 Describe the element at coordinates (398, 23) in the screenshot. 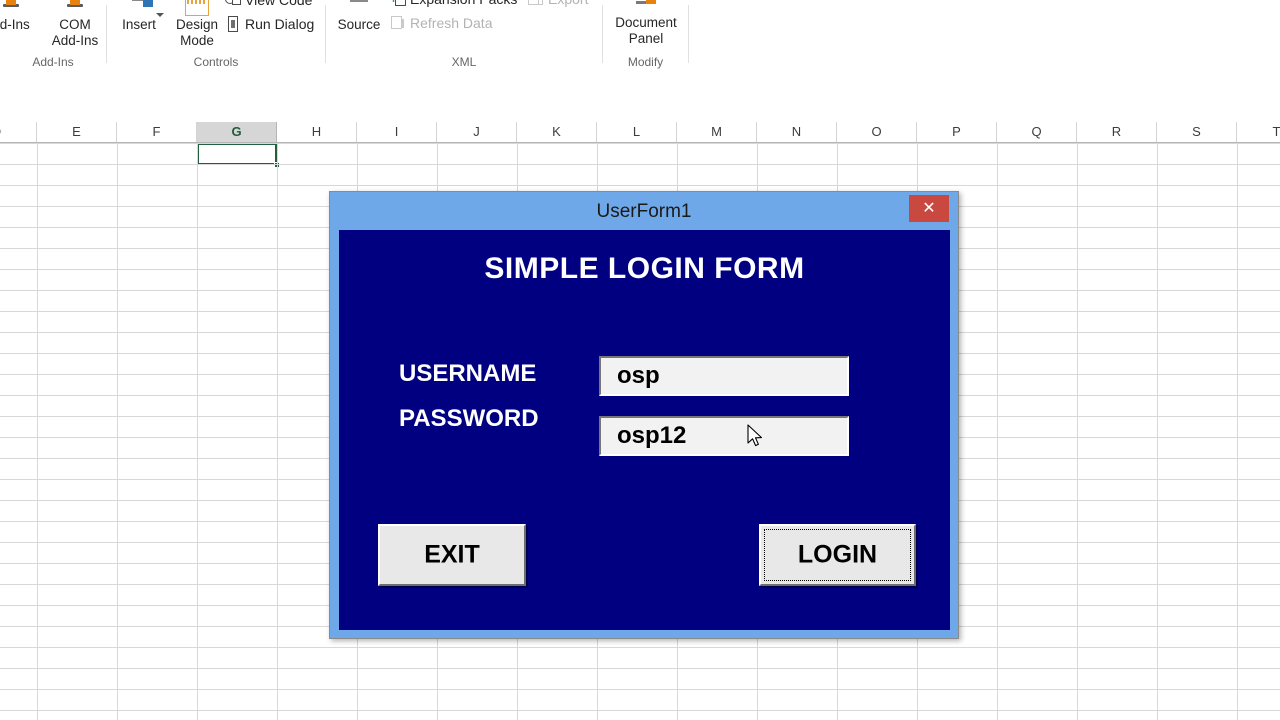

I see `refresh-data-icon` at that location.